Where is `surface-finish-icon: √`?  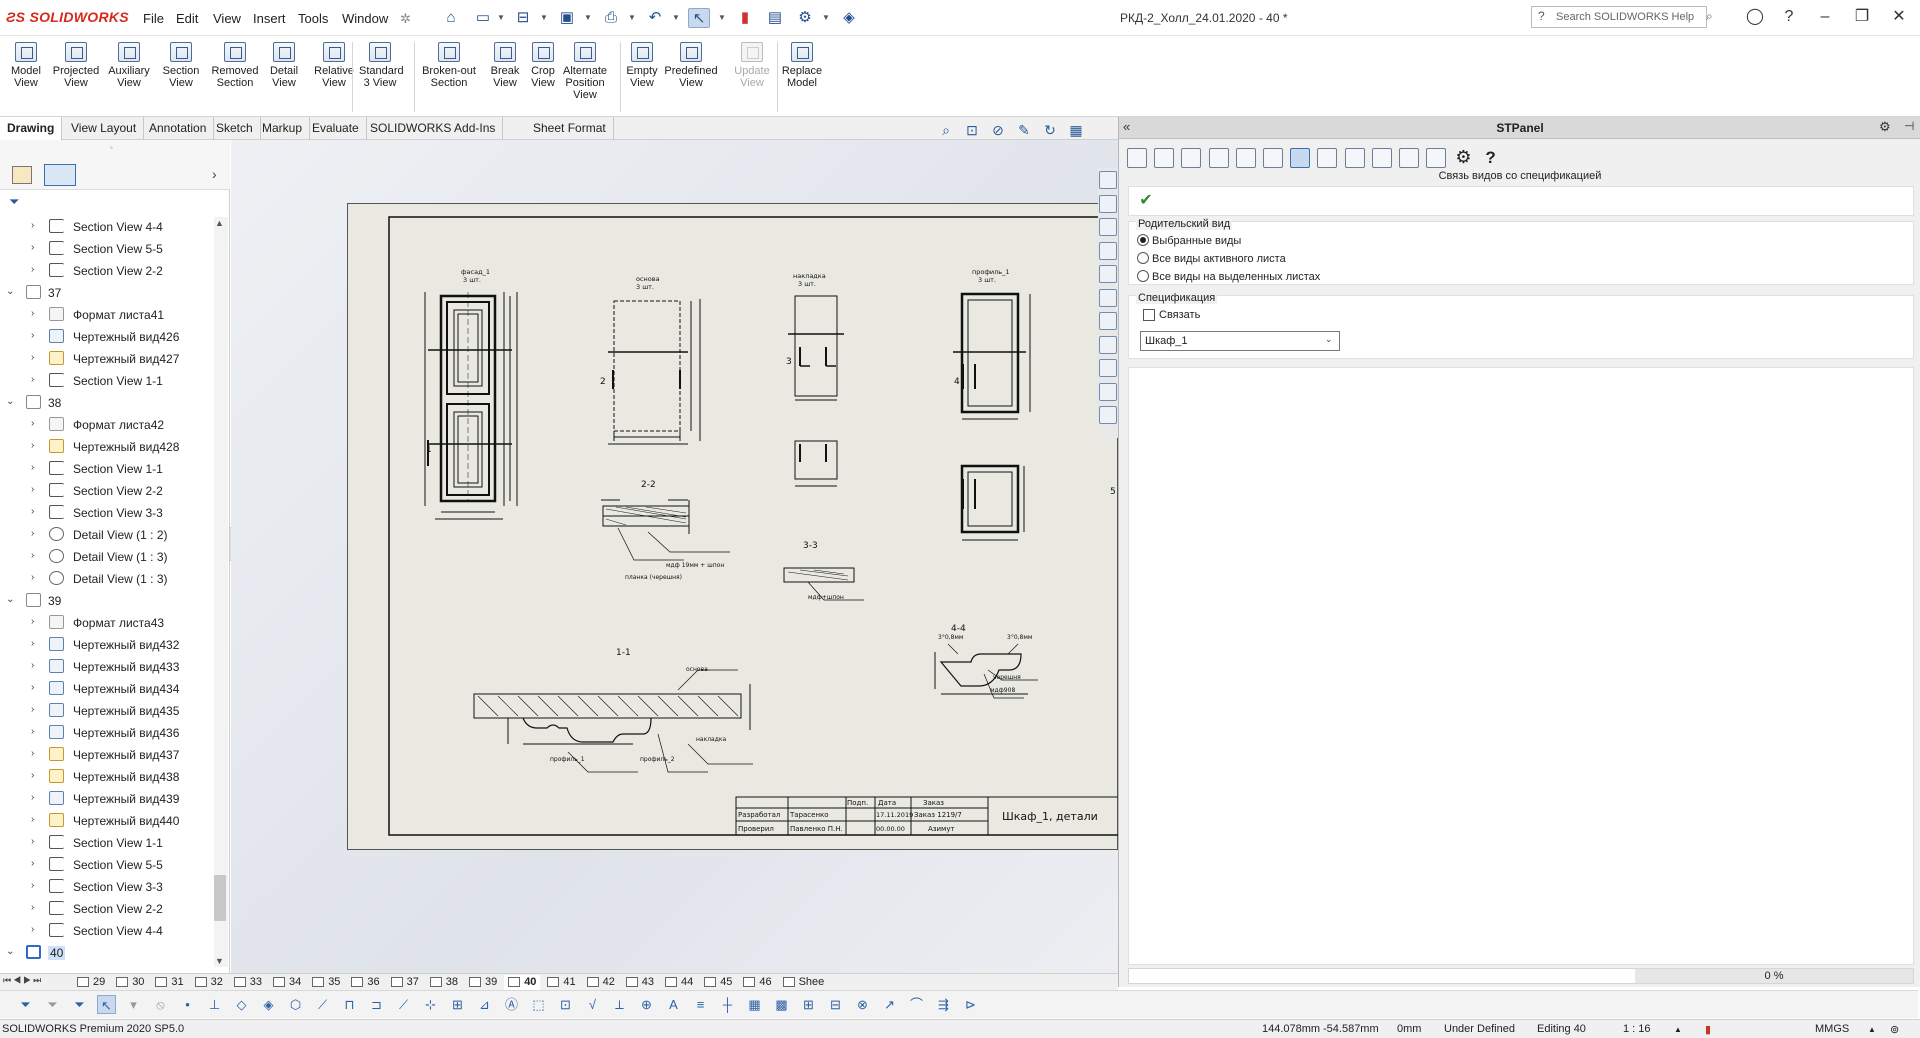 surface-finish-icon: √ is located at coordinates (592, 1004).